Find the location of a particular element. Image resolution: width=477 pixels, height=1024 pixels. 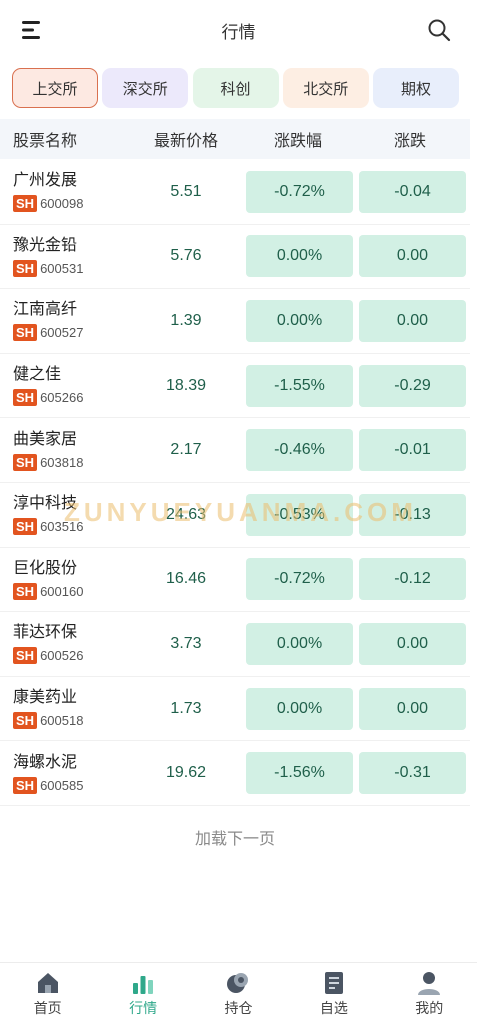

tab-label: 北交所 is located at coordinates (326, 89).